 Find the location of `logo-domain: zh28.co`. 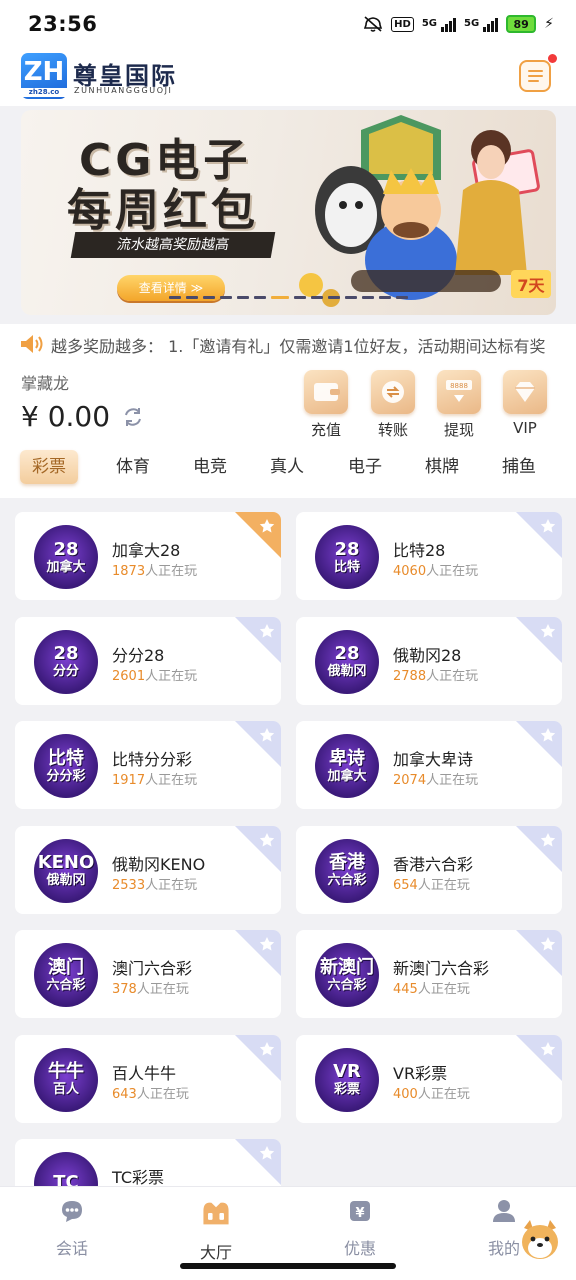

logo-domain: zh28.co is located at coordinates (44, 92).